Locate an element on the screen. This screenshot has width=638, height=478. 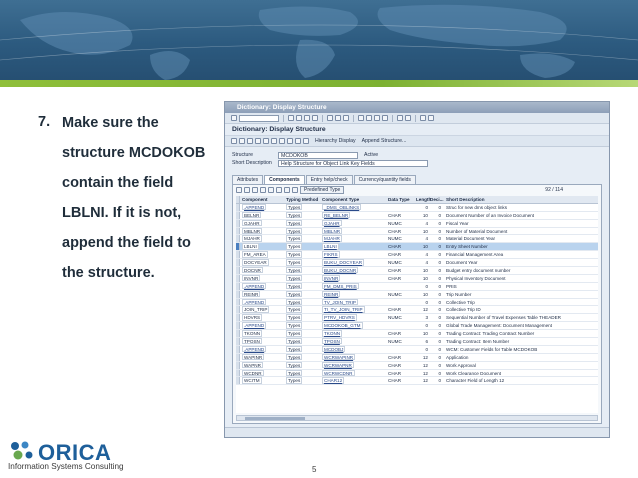
component-cell: WCDNR is located at coordinates (263, 373).